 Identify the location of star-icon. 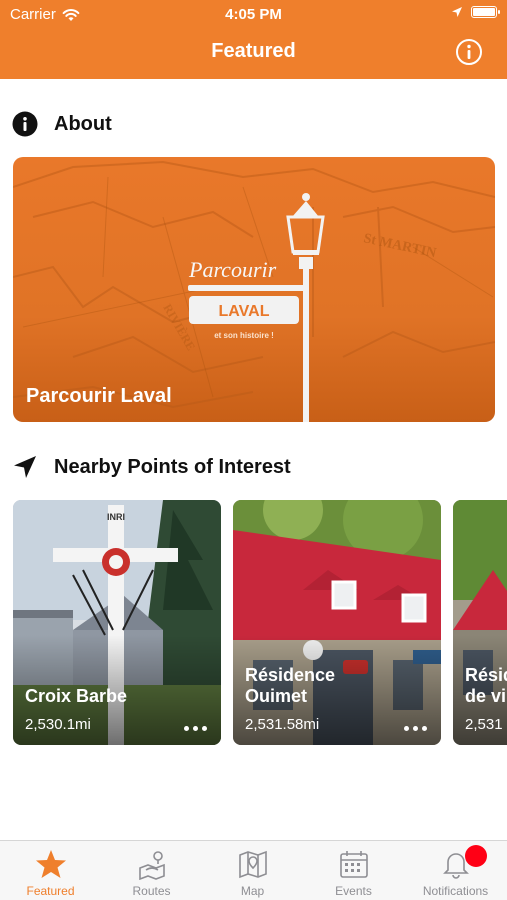
(50, 864).